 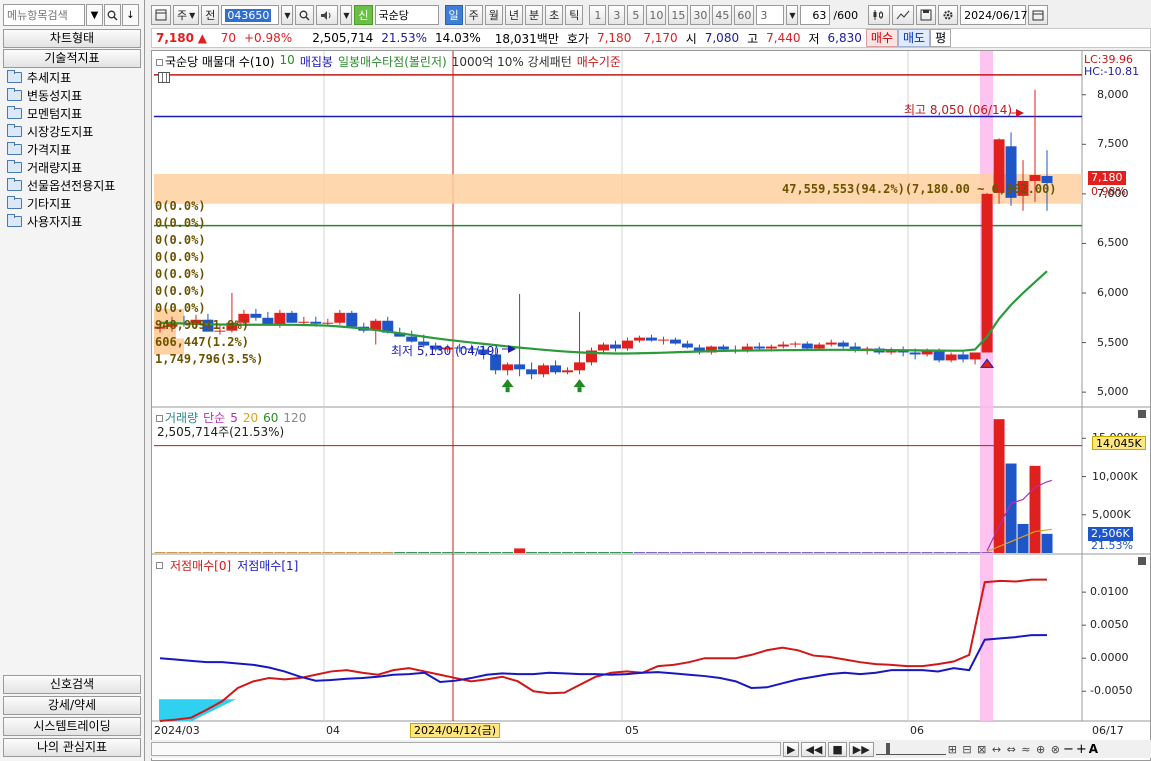 What do you see at coordinates (250, 15) in the screenshot?
I see `stock-code-input: 043650` at bounding box center [250, 15].